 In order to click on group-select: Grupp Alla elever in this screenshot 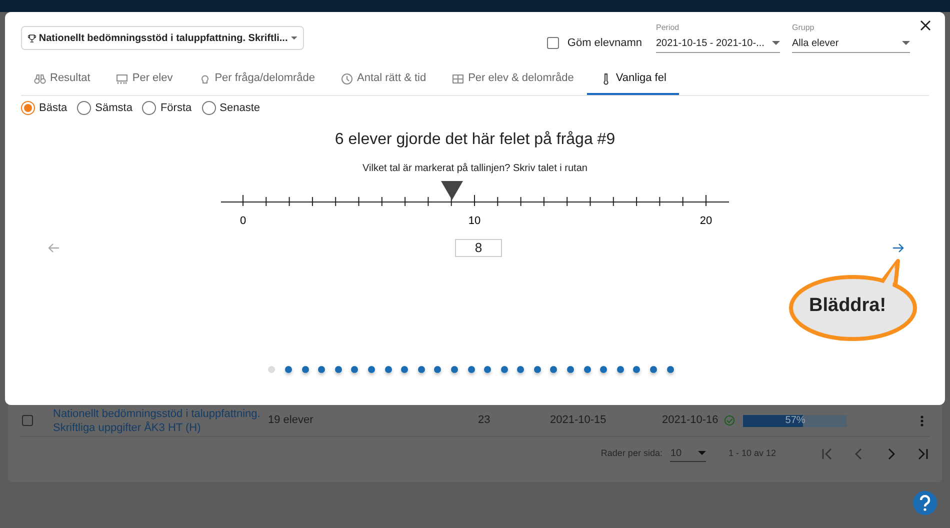, I will do `click(851, 37)`.